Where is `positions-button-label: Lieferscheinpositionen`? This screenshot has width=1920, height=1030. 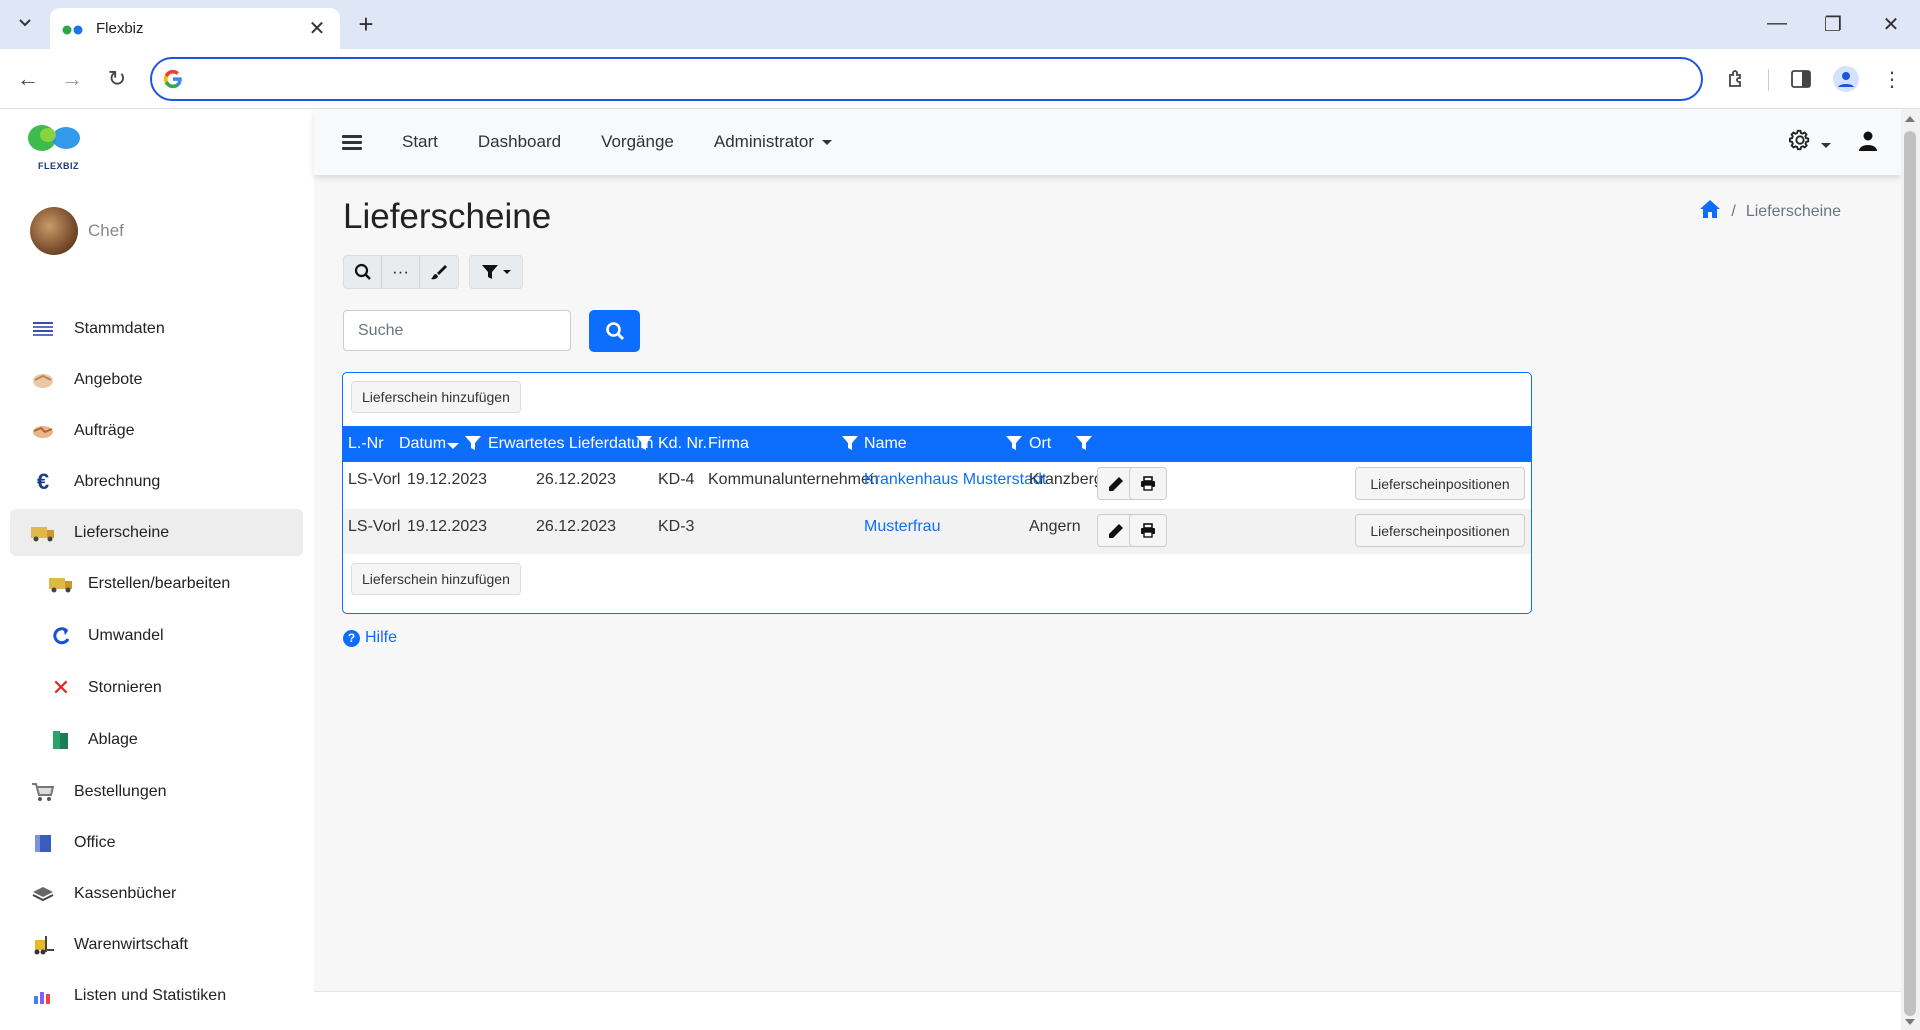 positions-button-label: Lieferscheinpositionen is located at coordinates (1440, 530).